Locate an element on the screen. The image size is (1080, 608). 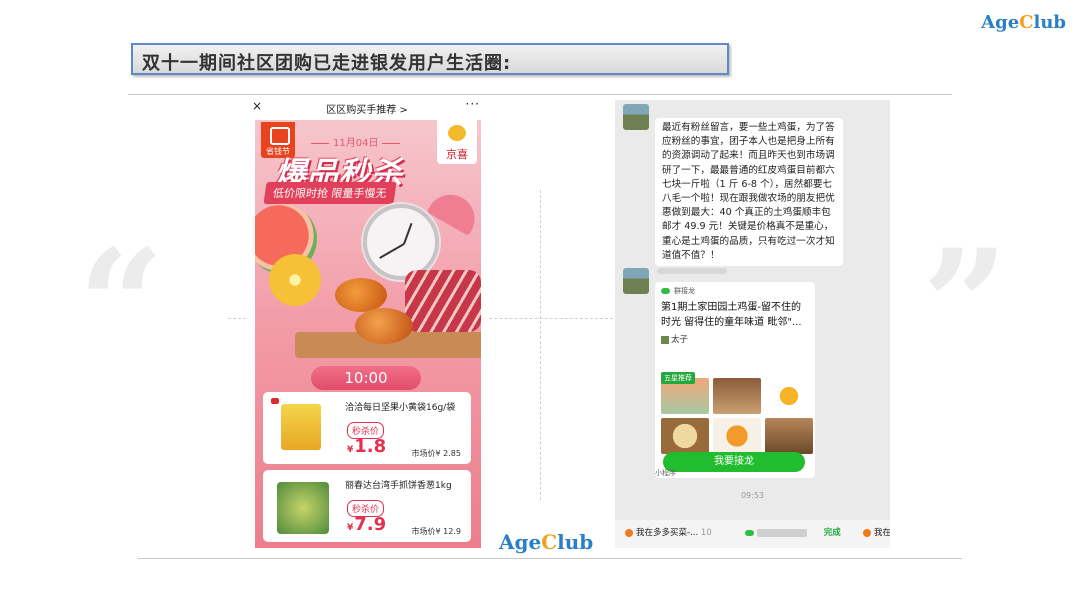
bottom-divider is located at coordinates (550, 558).